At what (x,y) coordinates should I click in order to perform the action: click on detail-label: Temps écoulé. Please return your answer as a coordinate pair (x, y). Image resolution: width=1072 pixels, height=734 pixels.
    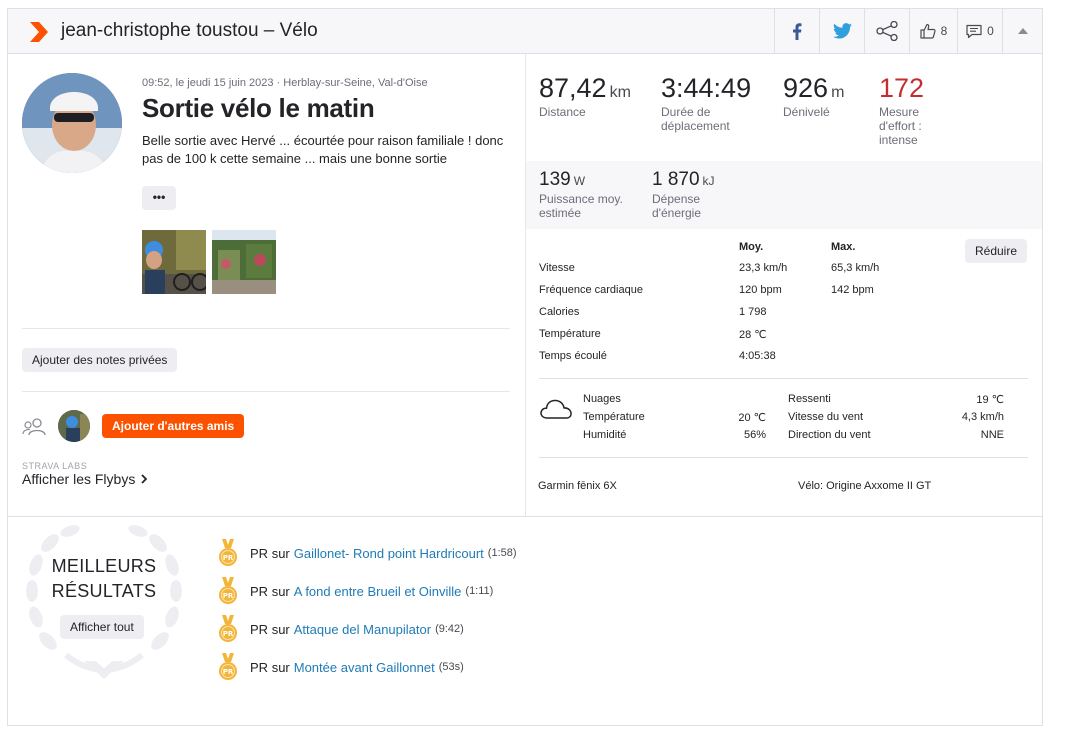
    Looking at the image, I should click on (573, 356).